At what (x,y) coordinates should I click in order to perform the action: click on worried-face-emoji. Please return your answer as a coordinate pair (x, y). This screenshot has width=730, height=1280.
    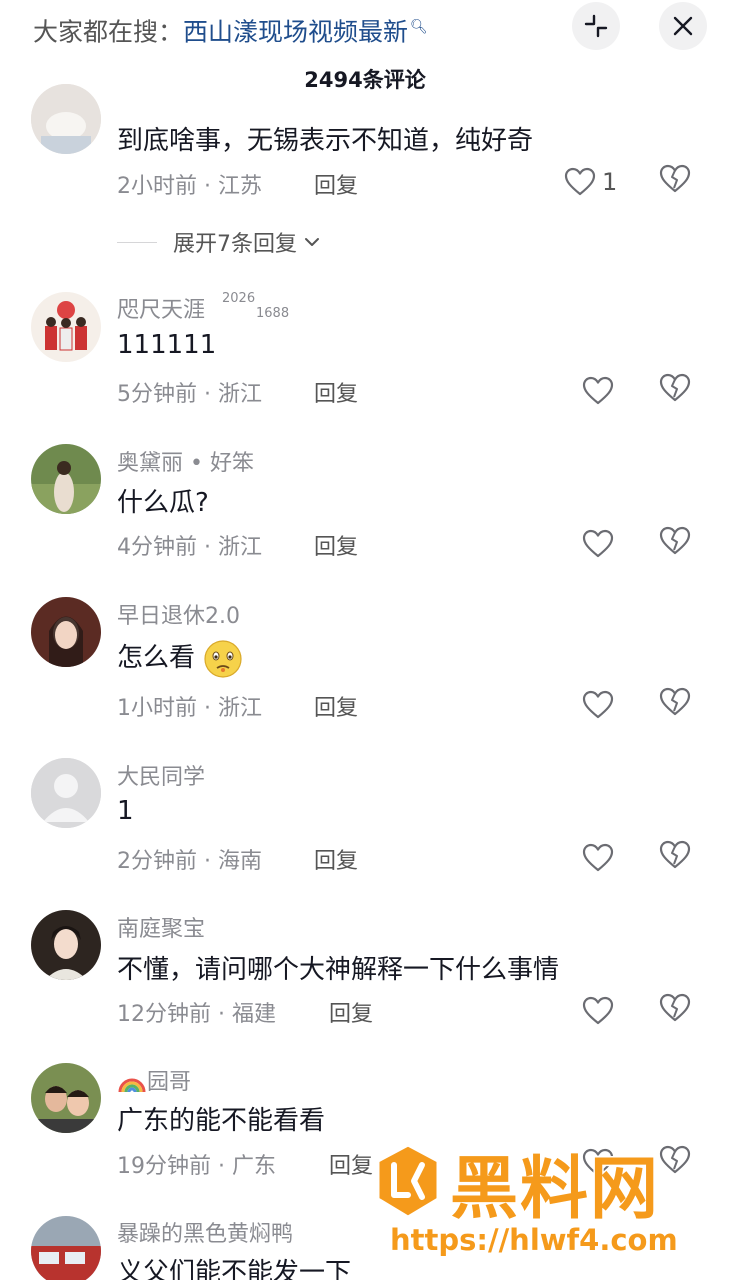
    Looking at the image, I should click on (223, 658).